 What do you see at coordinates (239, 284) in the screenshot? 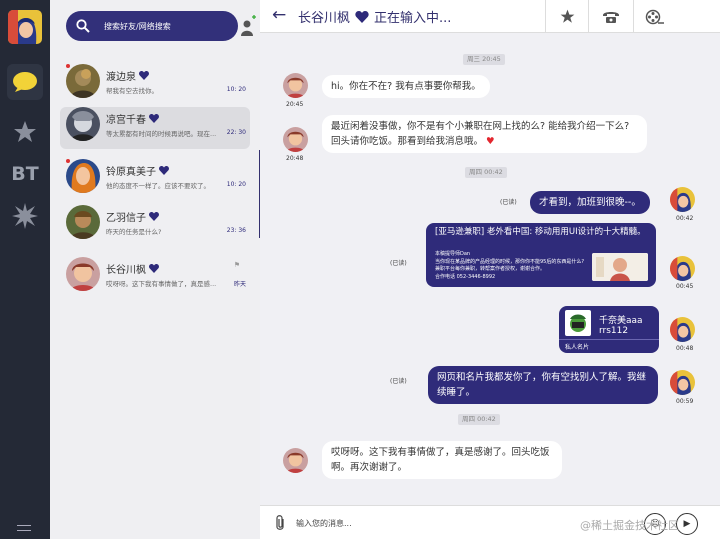
I see `contact-time: 昨天` at bounding box center [239, 284].